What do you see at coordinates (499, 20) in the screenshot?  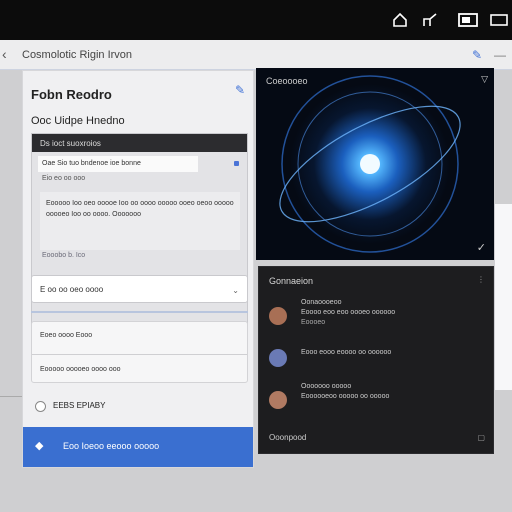 I see `tab-icon` at bounding box center [499, 20].